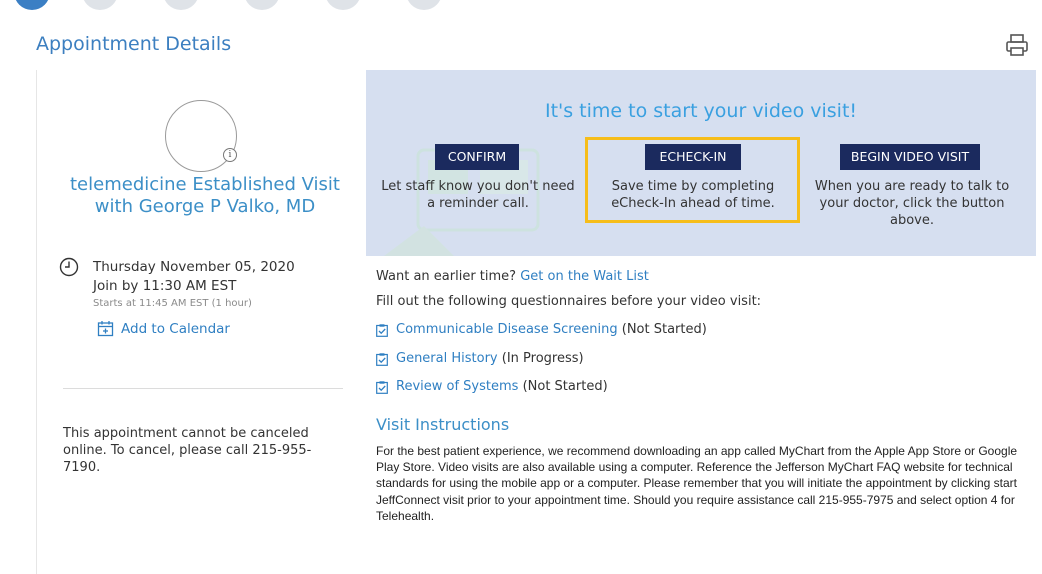 The image size is (1042, 574). Describe the element at coordinates (105, 328) in the screenshot. I see `calendar-add-icon` at that location.